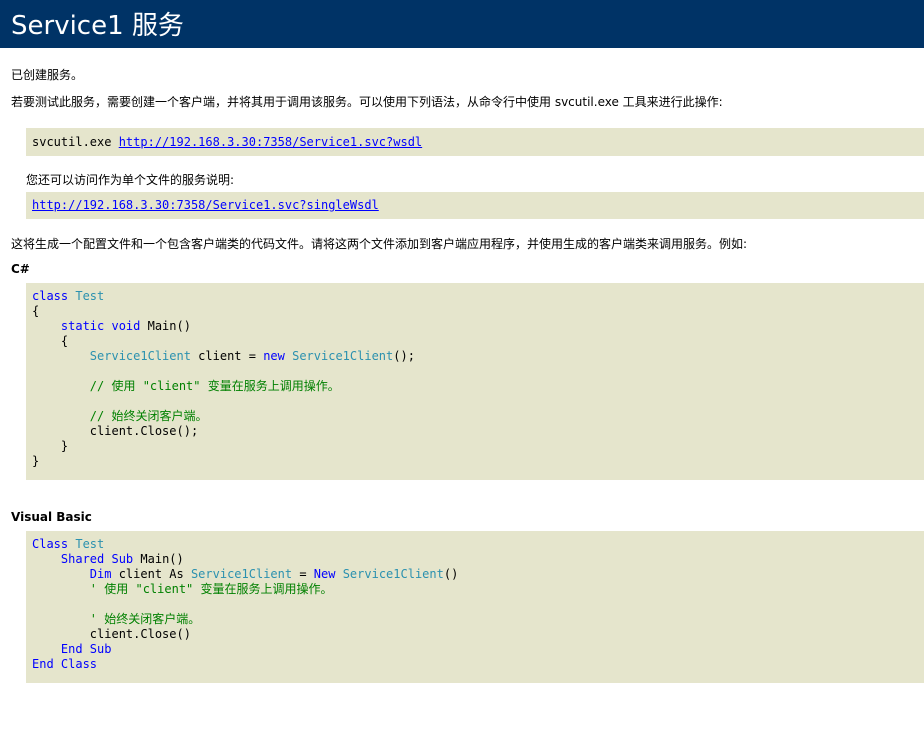  Describe the element at coordinates (154, 574) in the screenshot. I see `vb-code-token: client As` at that location.